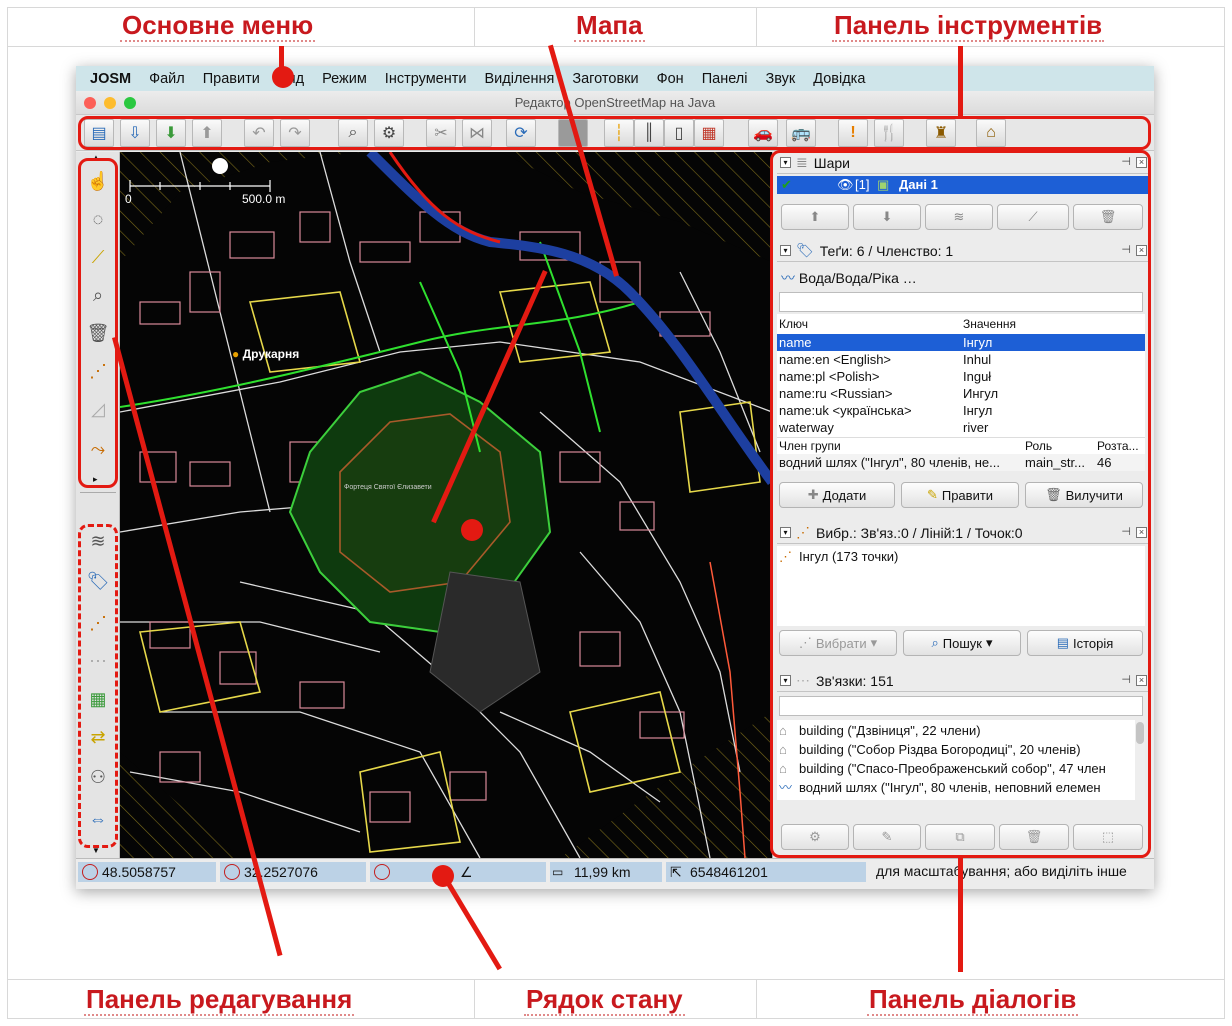  What do you see at coordinates (232, 872) in the screenshot?
I see `longitude-icon` at bounding box center [232, 872].